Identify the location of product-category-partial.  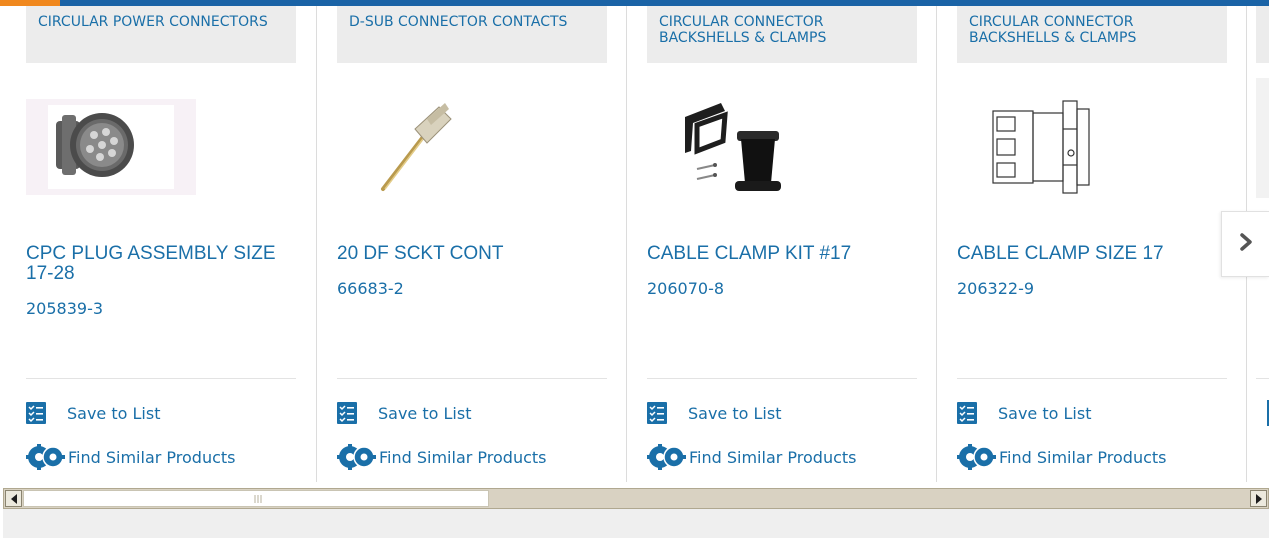
(1262, 34).